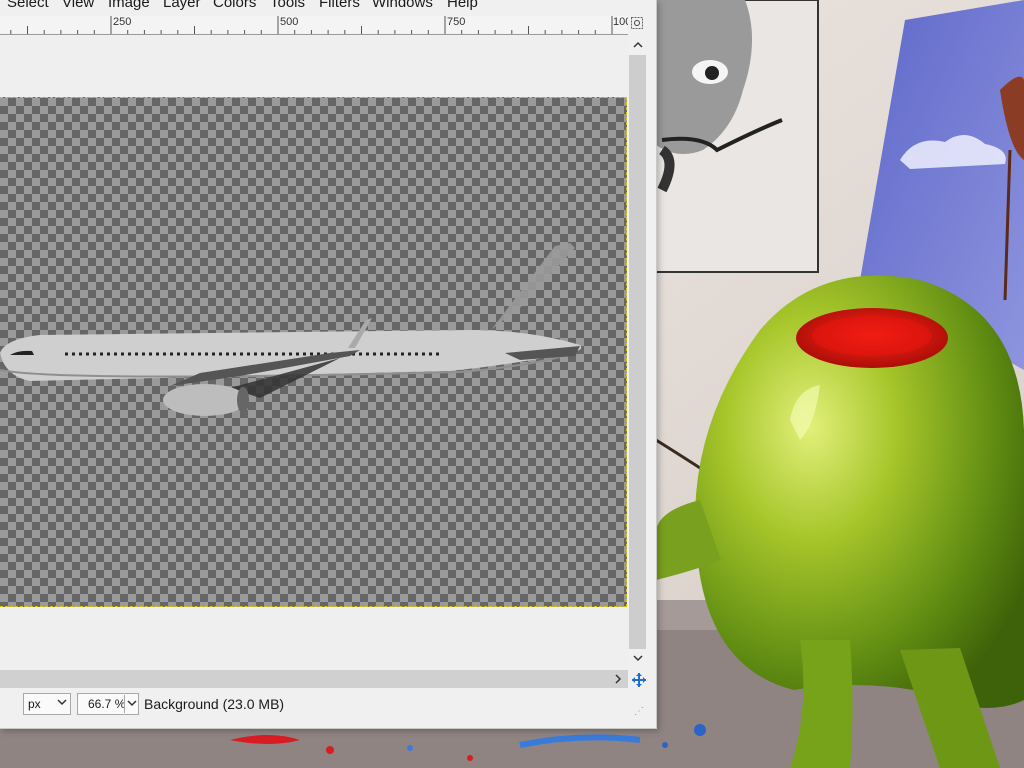 The image size is (1024, 768). I want to click on menu-filters: Filters, so click(339, 5).